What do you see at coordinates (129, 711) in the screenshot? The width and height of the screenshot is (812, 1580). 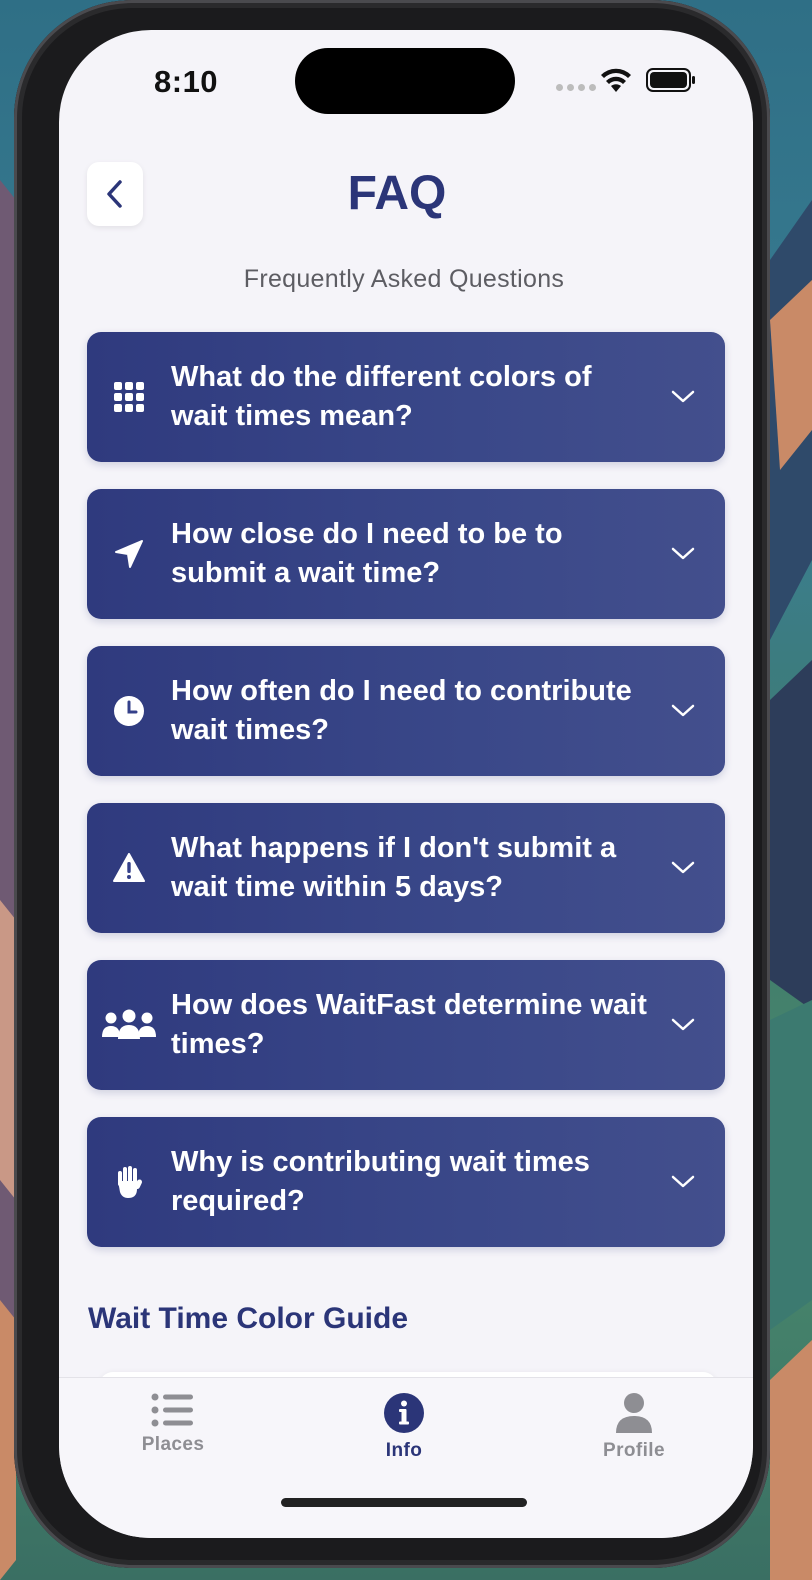 I see `clock-icon` at bounding box center [129, 711].